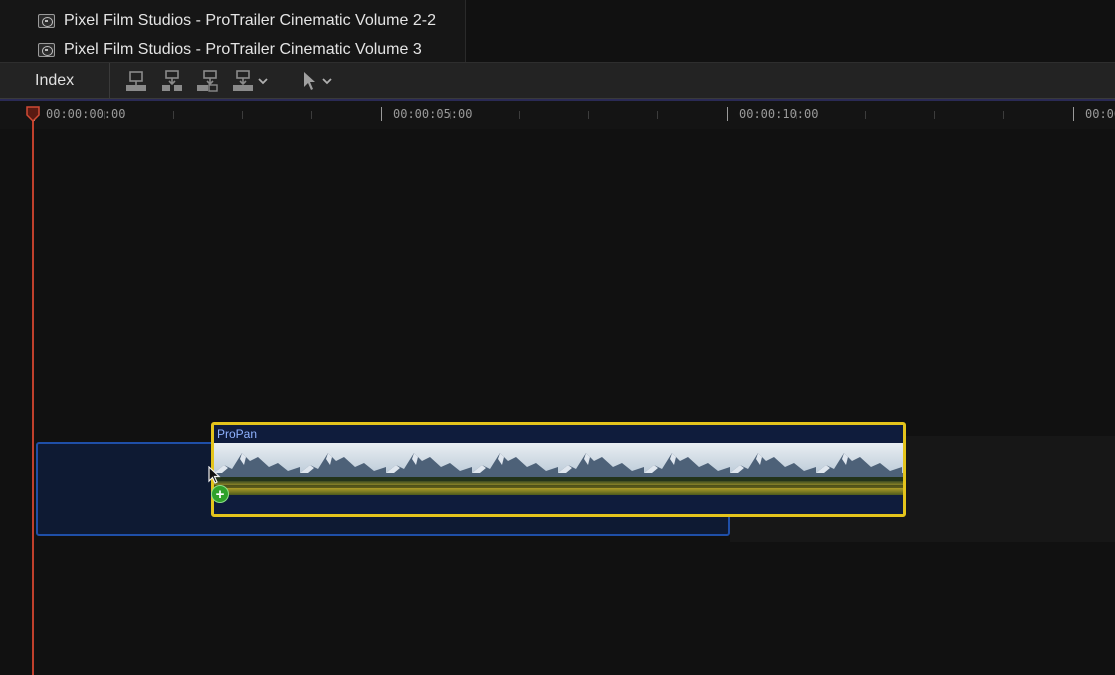  What do you see at coordinates (220, 494) in the screenshot?
I see `add-badge-icon: +` at bounding box center [220, 494].